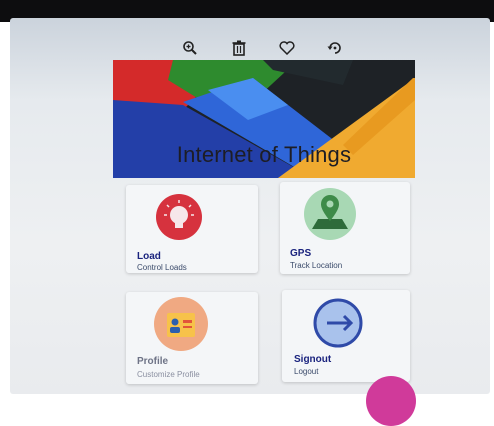  What do you see at coordinates (313, 359) in the screenshot?
I see `card-title: Signout` at bounding box center [313, 359].